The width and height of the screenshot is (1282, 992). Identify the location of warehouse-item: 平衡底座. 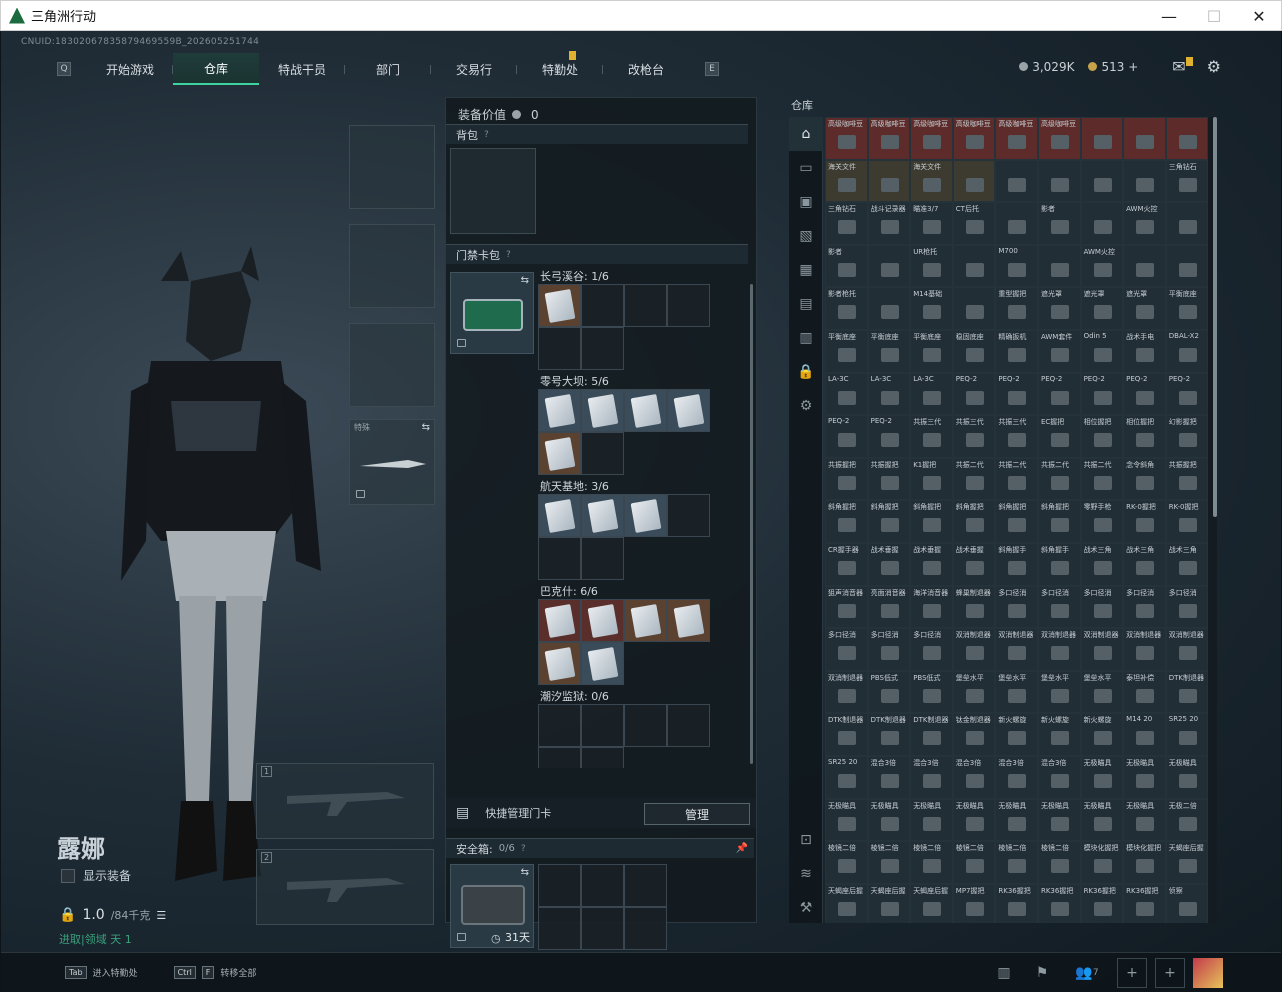
(846, 351).